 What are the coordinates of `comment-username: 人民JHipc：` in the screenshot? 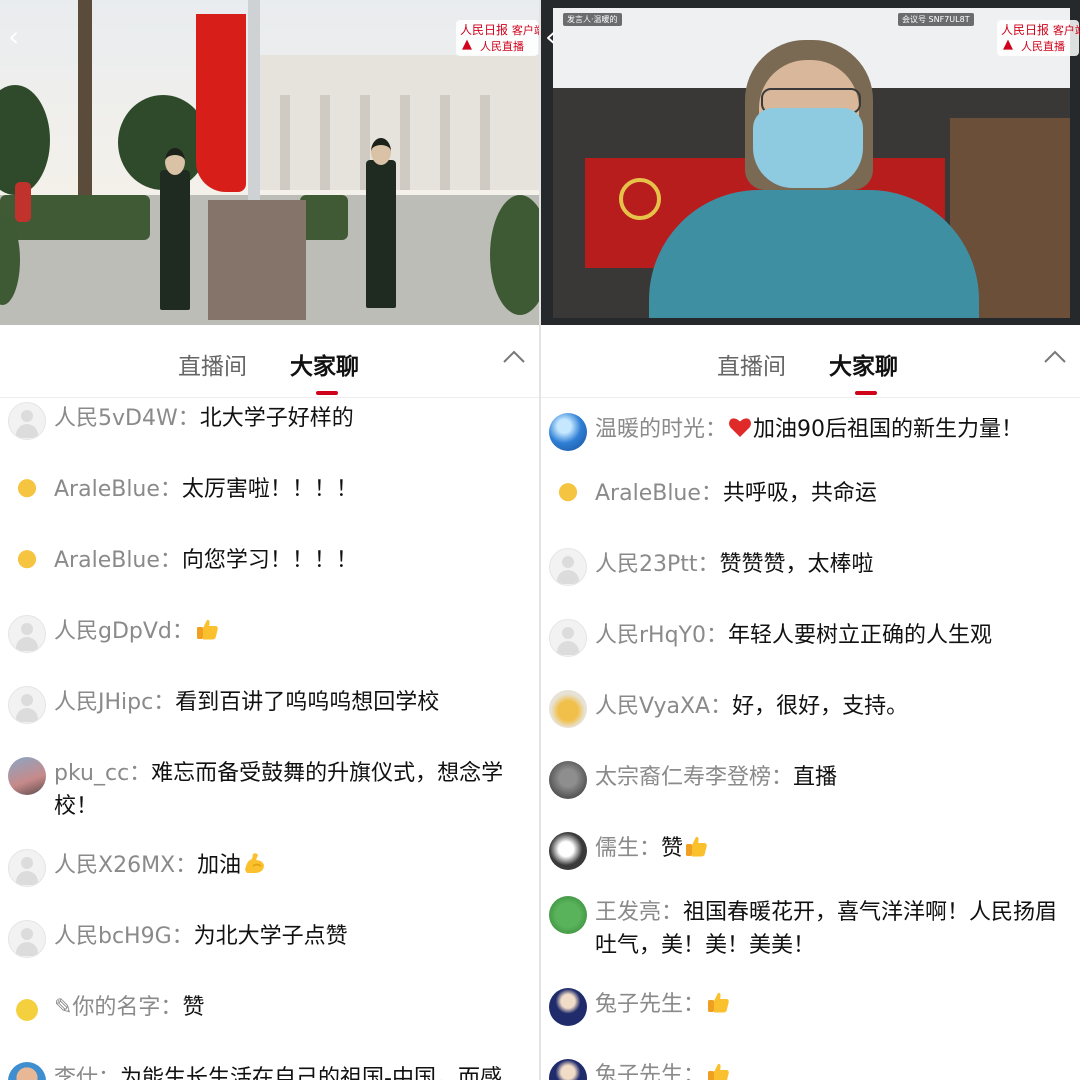 It's located at (114, 702).